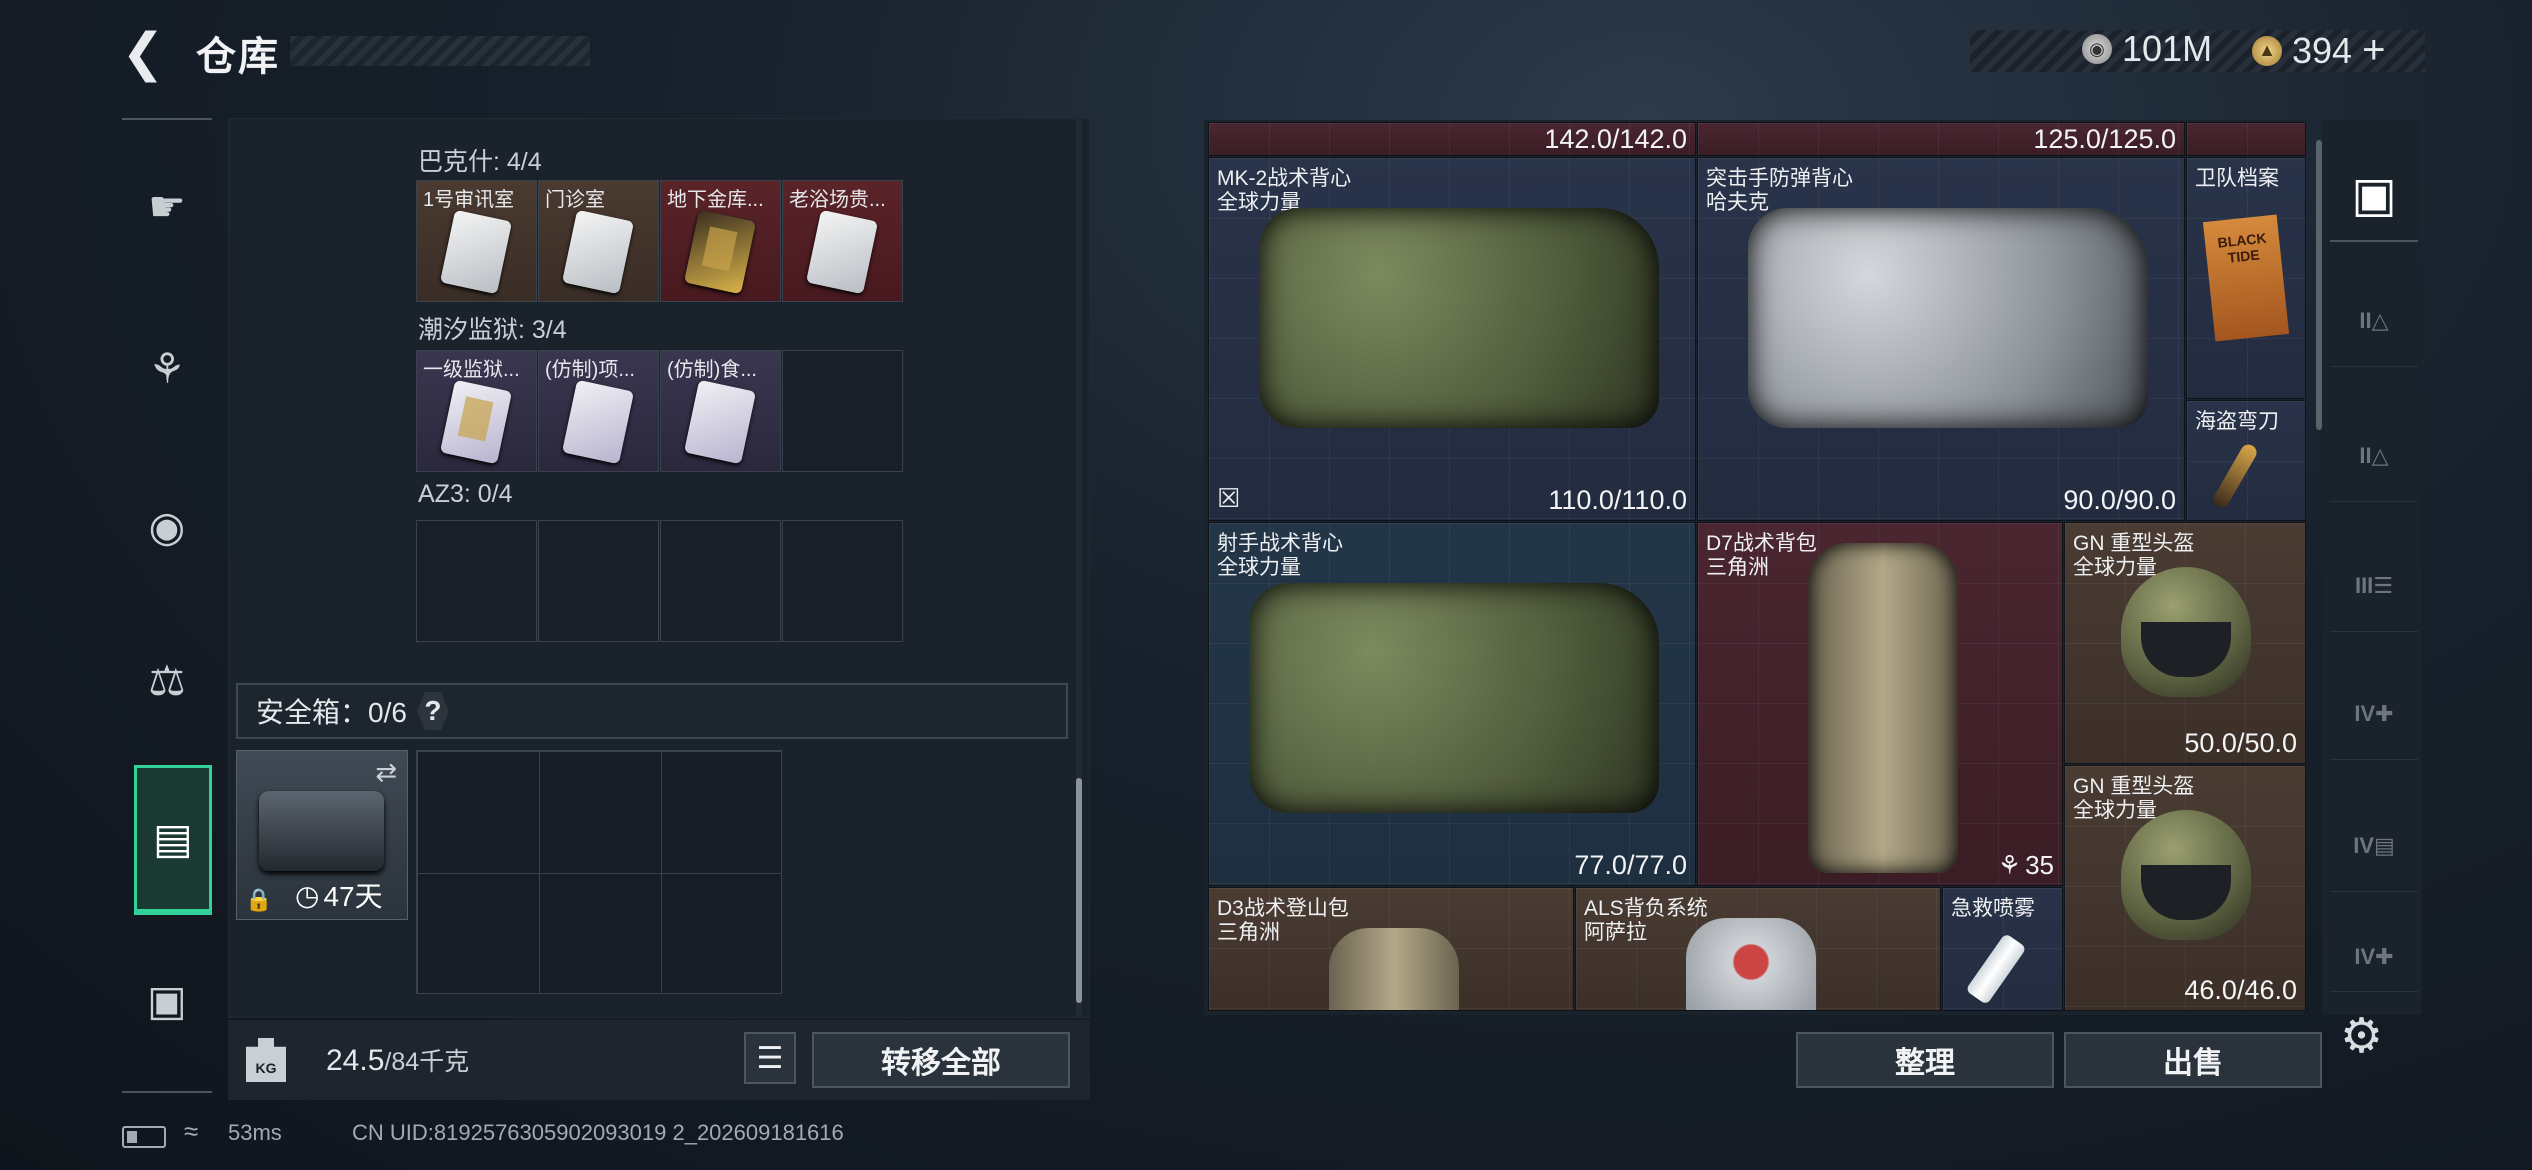  What do you see at coordinates (2374, 957) in the screenshot?
I see `tab-storage-7: IV ✚` at bounding box center [2374, 957].